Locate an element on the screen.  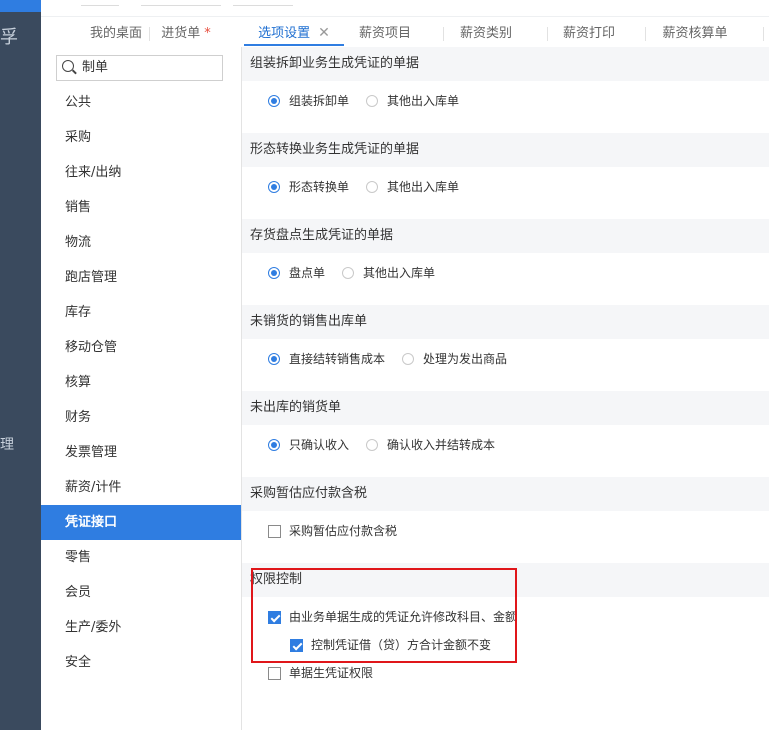
tab-bar: 我的桌面 进货单 * 选项设置 ✕ 薪资项目 薪资类别 薪资打印 薪资核算单 is located at coordinates (405, 32).